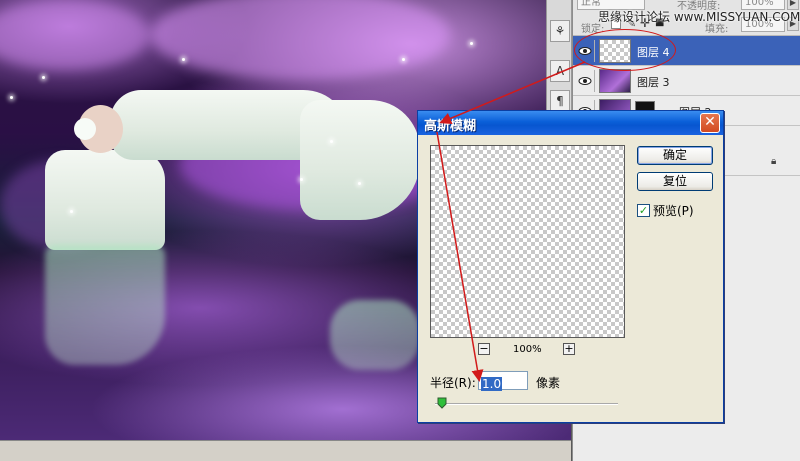  What do you see at coordinates (560, 101) in the screenshot?
I see `paragraph-tool-icon: ¶` at bounding box center [560, 101].